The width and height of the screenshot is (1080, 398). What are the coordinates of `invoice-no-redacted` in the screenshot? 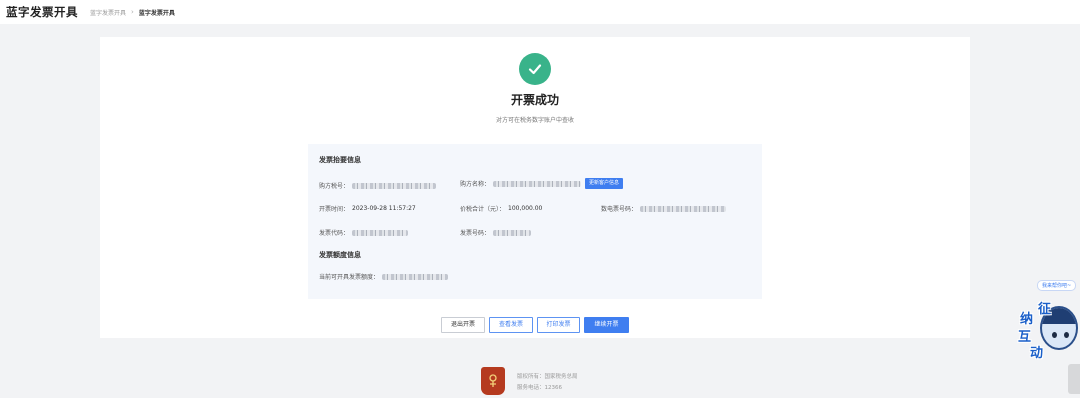 It's located at (512, 232).